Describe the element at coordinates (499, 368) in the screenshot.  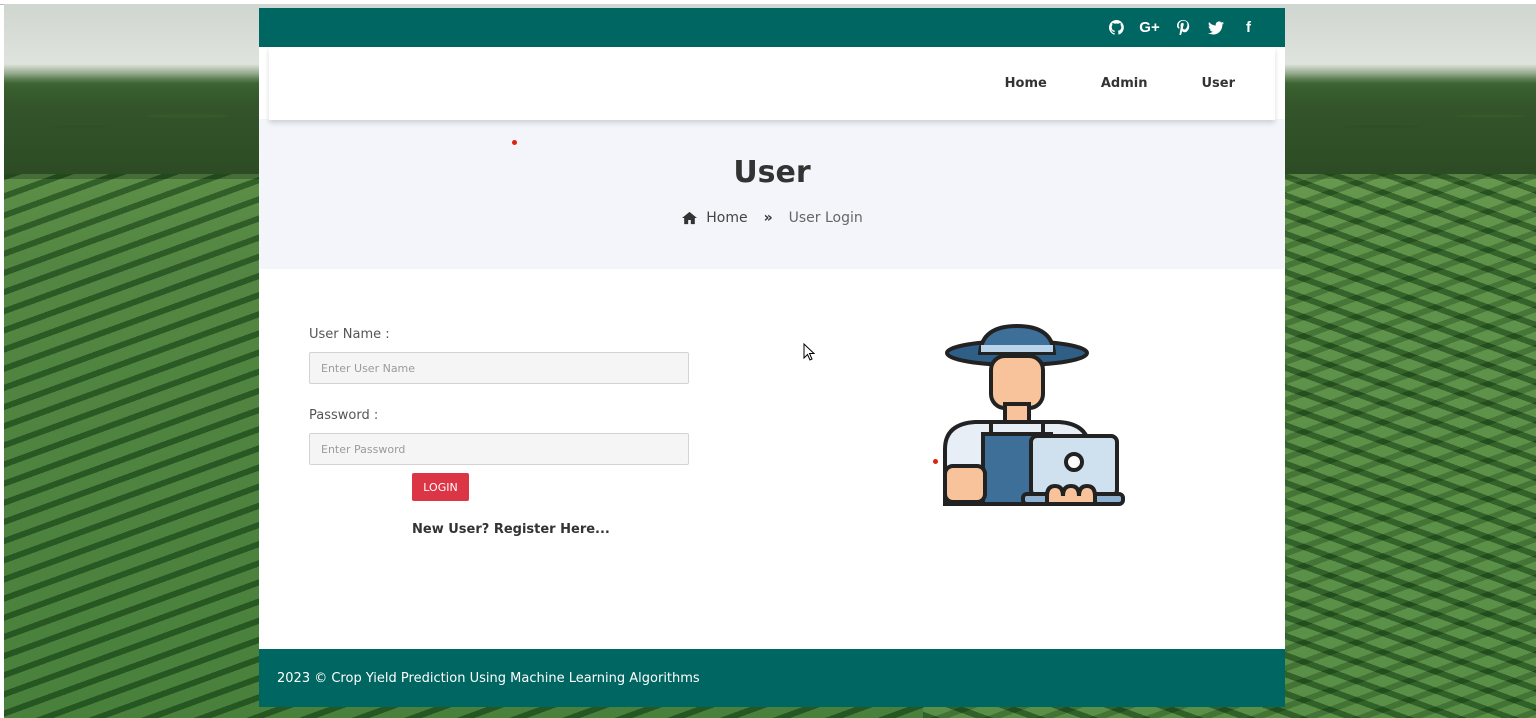
I see `username-input` at that location.